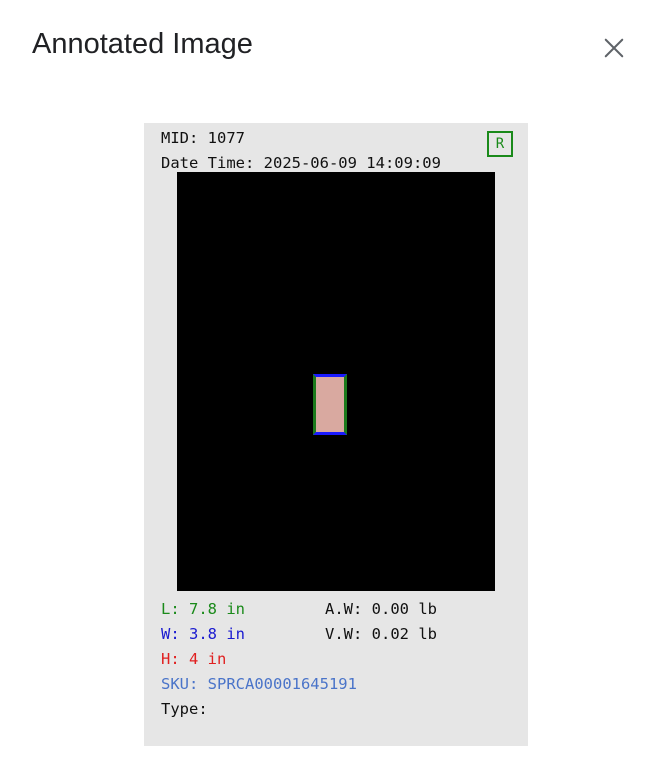 This screenshot has width=670, height=772. I want to click on close-icon, so click(614, 48).